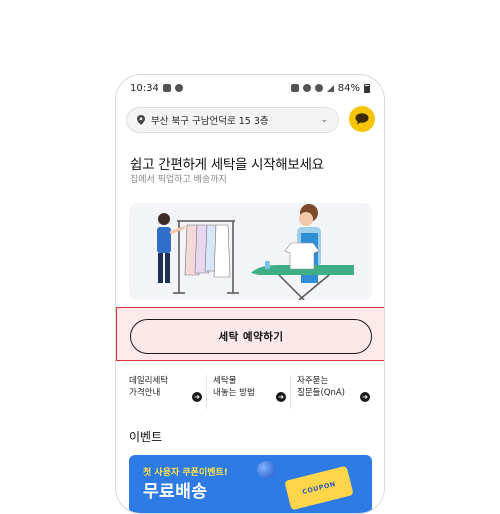  I want to click on page-title: 쉽고 간편하게 세탁을 시작해보세요, so click(227, 165).